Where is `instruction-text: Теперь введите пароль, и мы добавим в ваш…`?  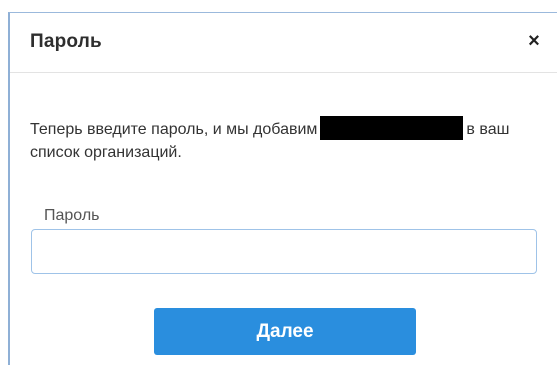 instruction-text: Теперь введите пароль, и мы добавим в ваш… is located at coordinates (280, 140).